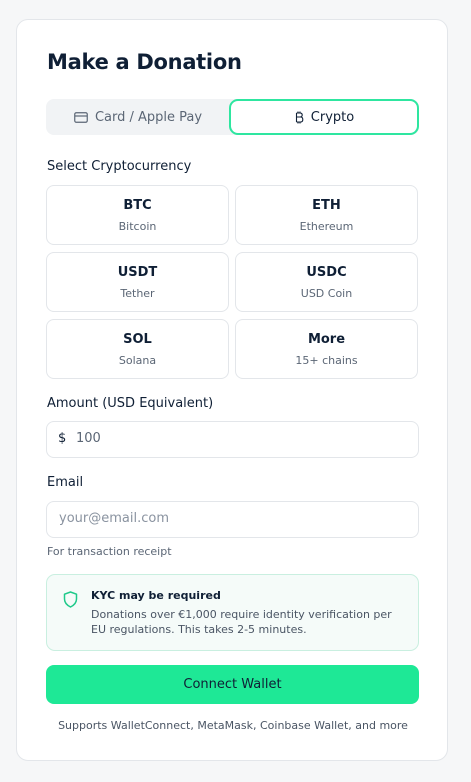 This screenshot has width=471, height=782. Describe the element at coordinates (81, 117) in the screenshot. I see `credit-card-icon` at that location.